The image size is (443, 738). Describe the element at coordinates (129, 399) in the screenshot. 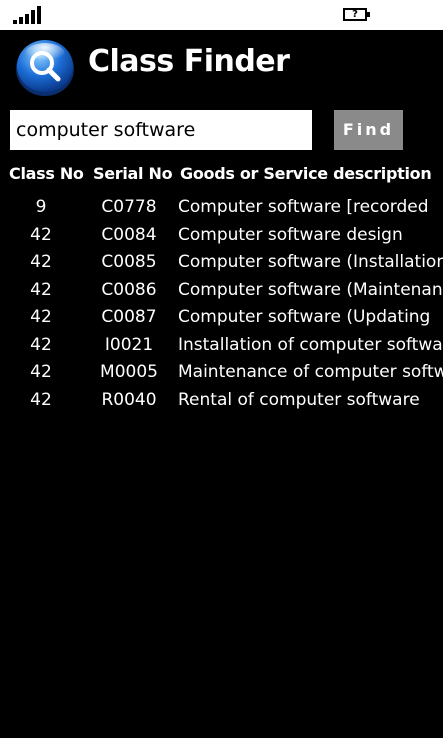

I see `serial-no-cell: R0040` at that location.